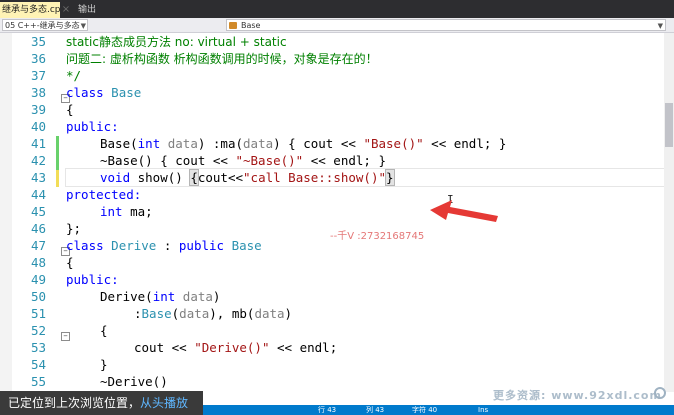  Describe the element at coordinates (377, 236) in the screenshot. I see `contact-watermark: --千V :2732168745` at that location.